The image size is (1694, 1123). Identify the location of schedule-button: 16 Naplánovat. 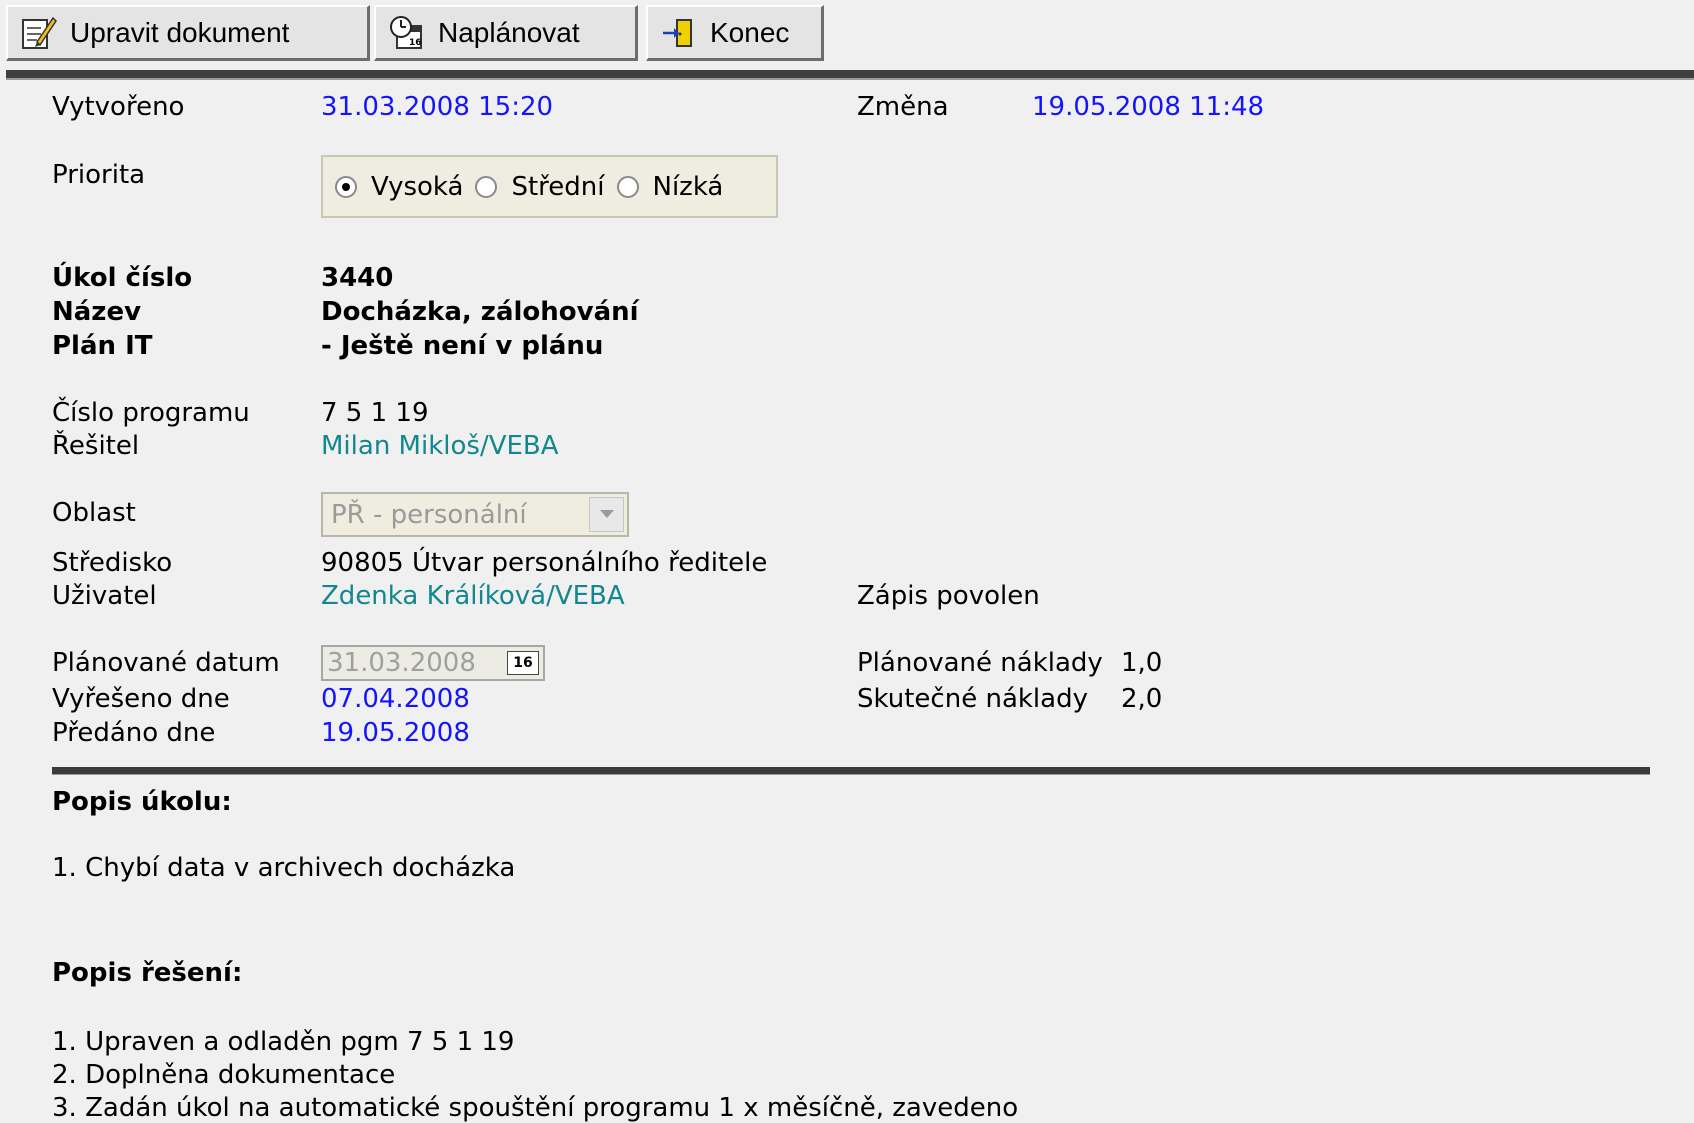
(506, 33).